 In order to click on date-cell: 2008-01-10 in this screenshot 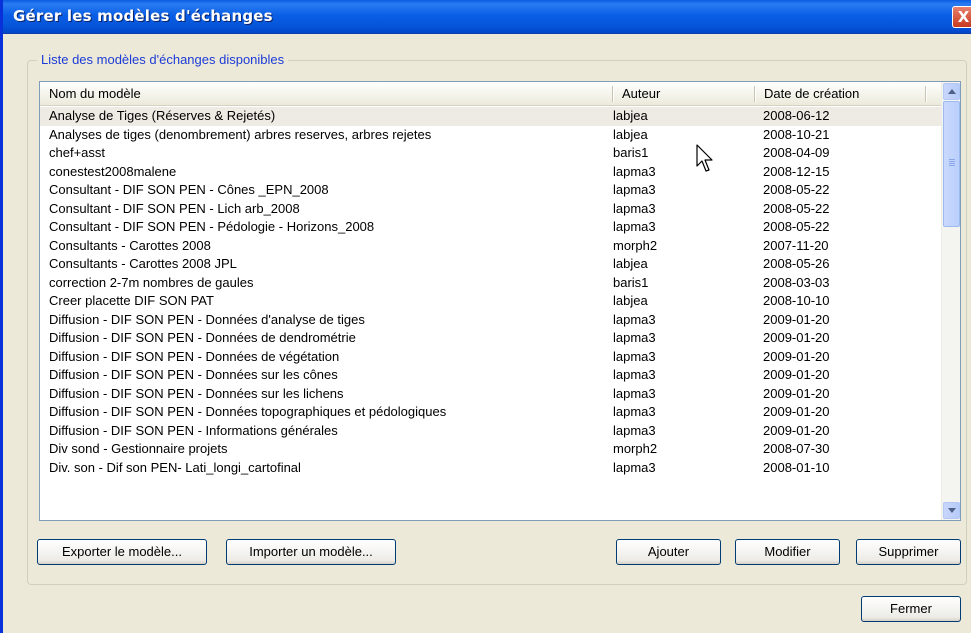, I will do `click(796, 467)`.